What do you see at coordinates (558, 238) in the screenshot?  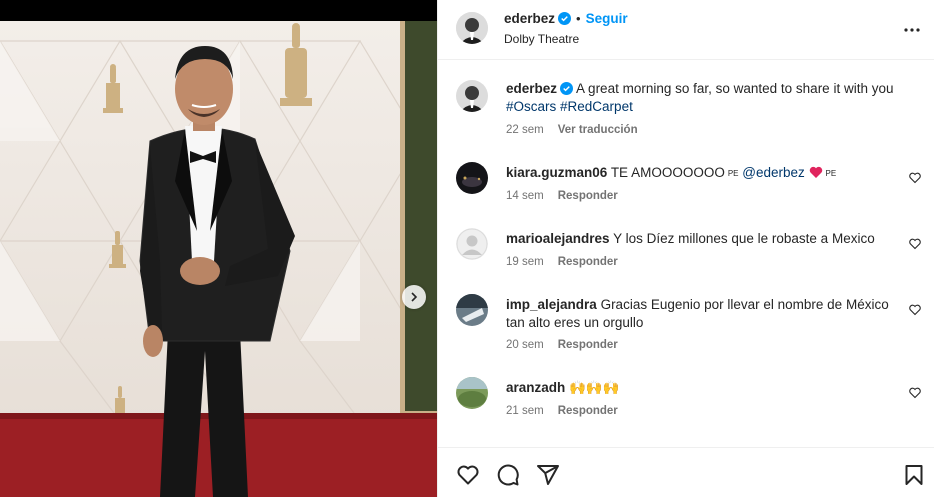 I see `comment-username: marioalejandres` at bounding box center [558, 238].